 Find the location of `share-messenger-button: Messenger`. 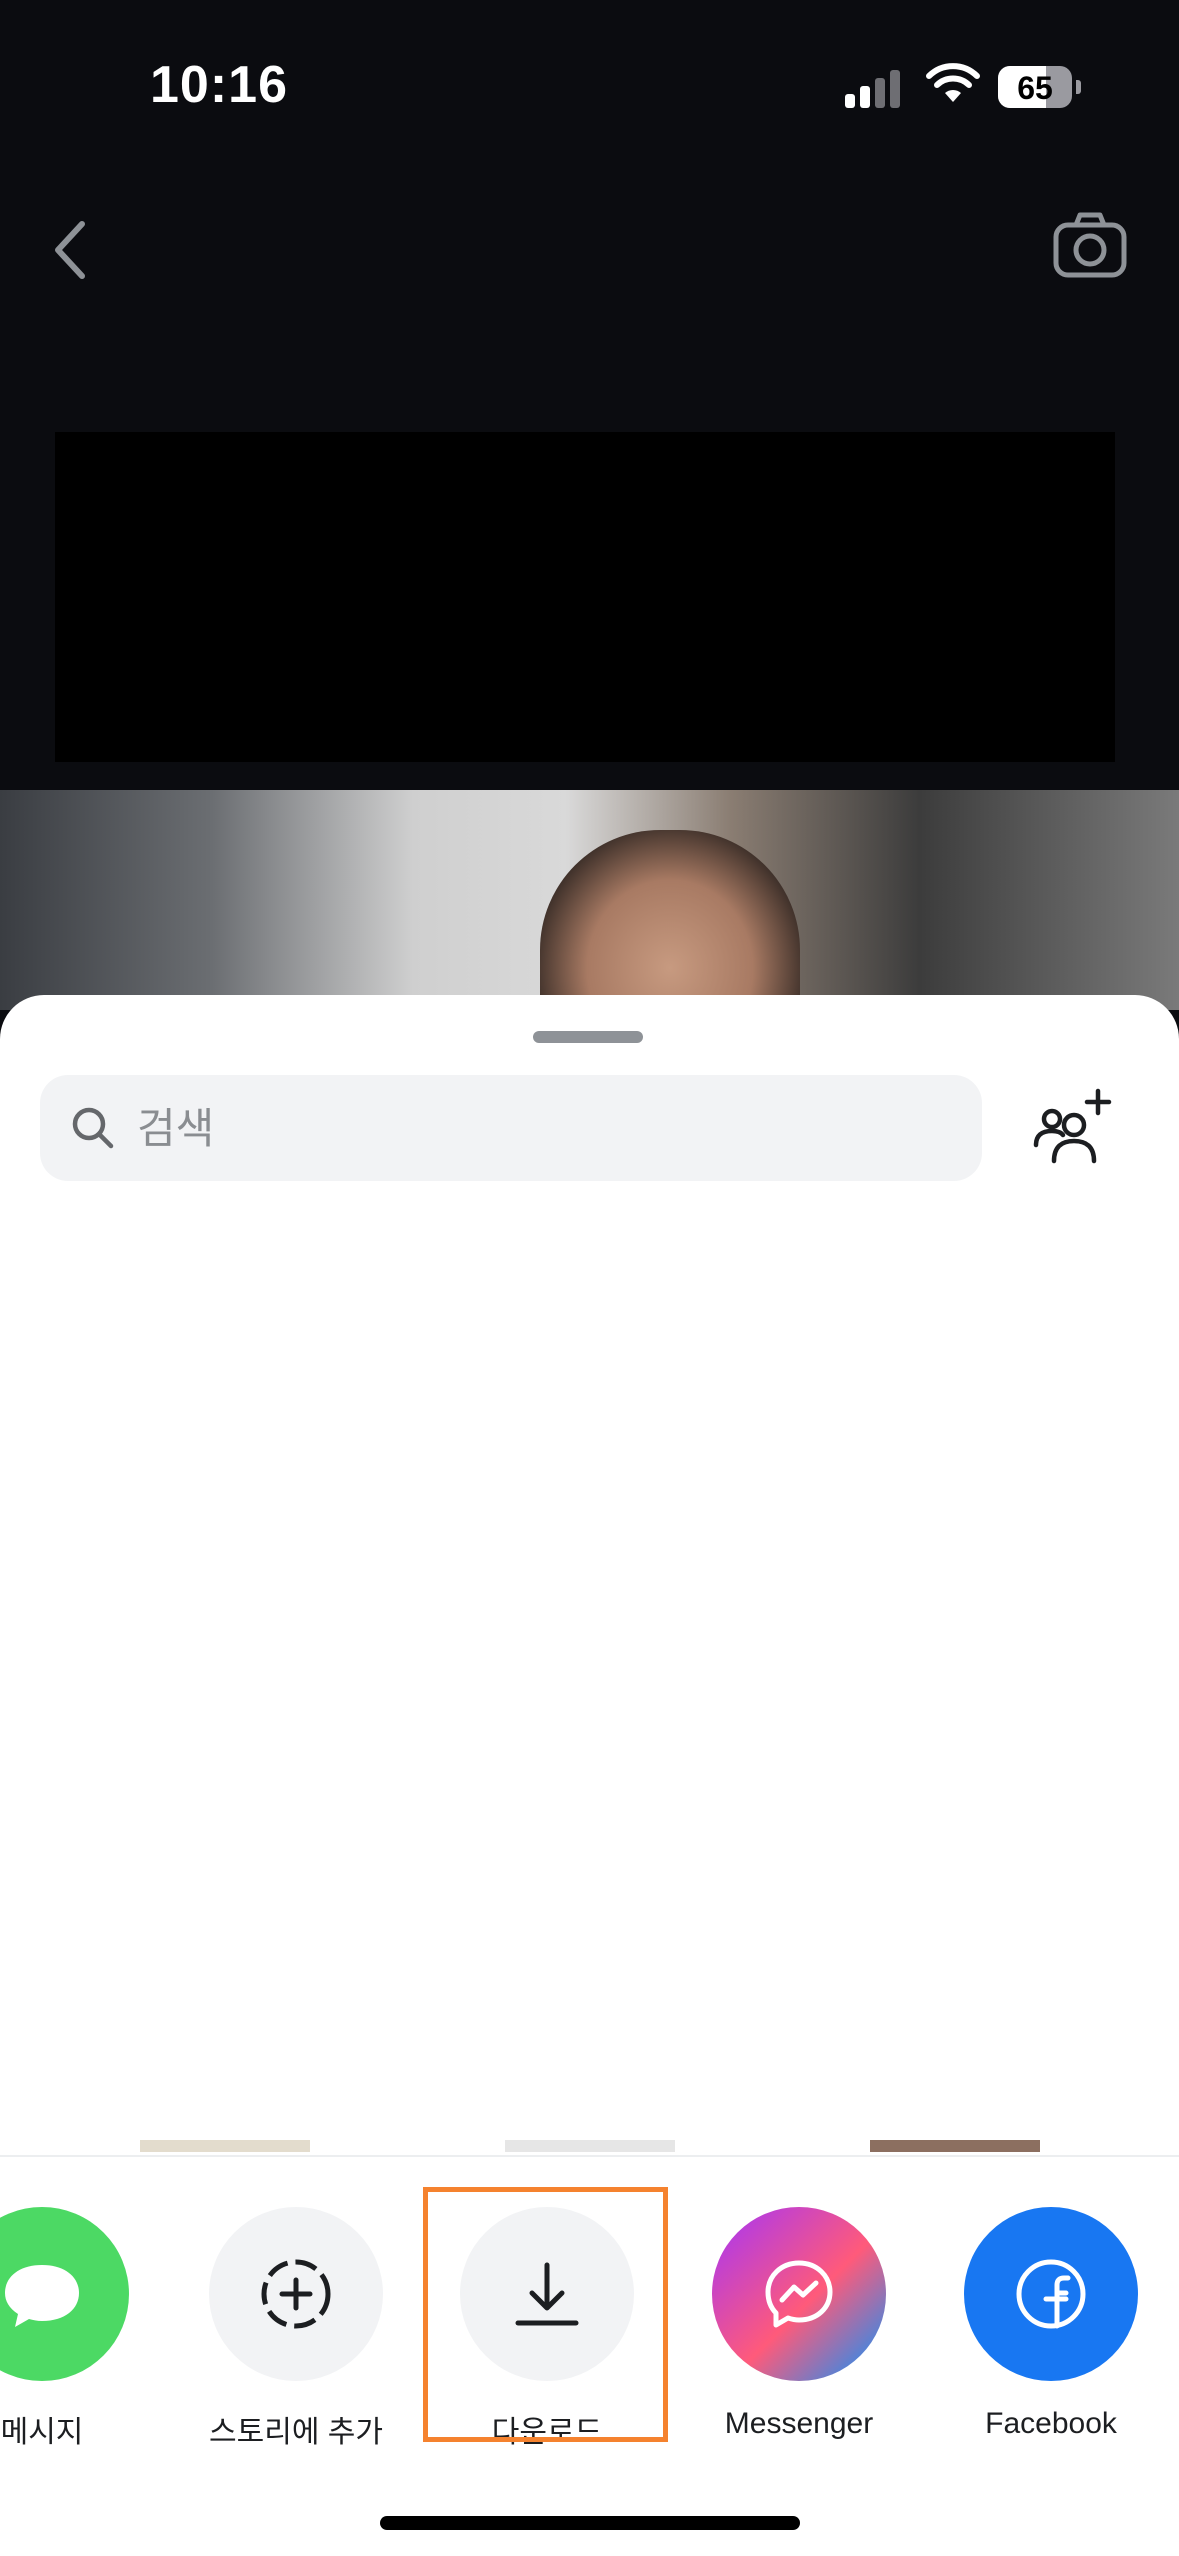

share-messenger-button: Messenger is located at coordinates (799, 2323).